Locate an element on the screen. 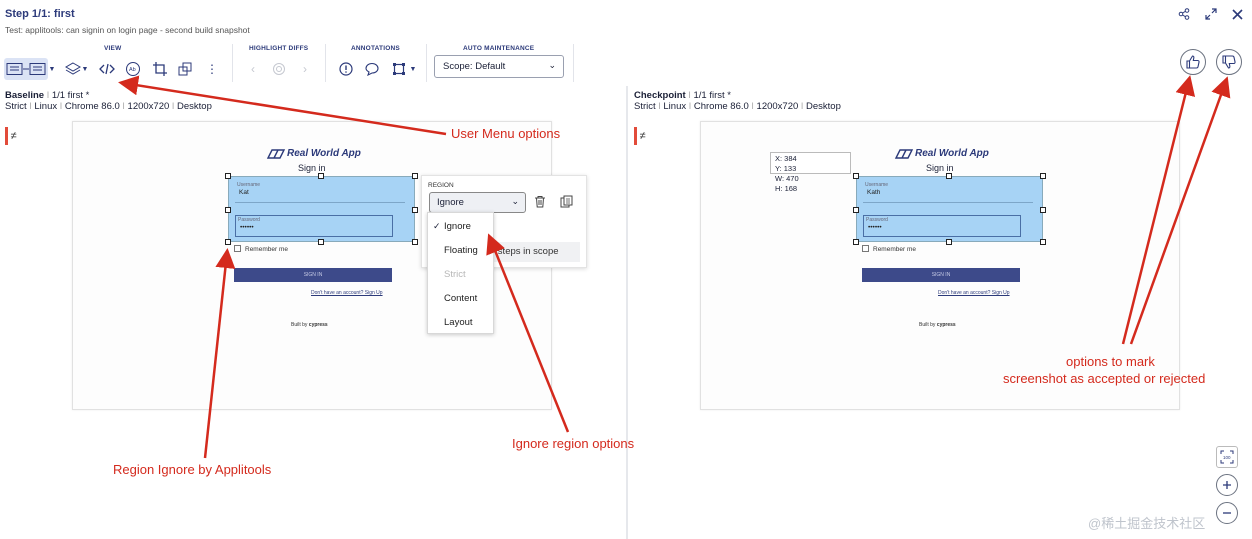 This screenshot has height=539, width=1252. group-label-view: VIEW is located at coordinates (113, 48).